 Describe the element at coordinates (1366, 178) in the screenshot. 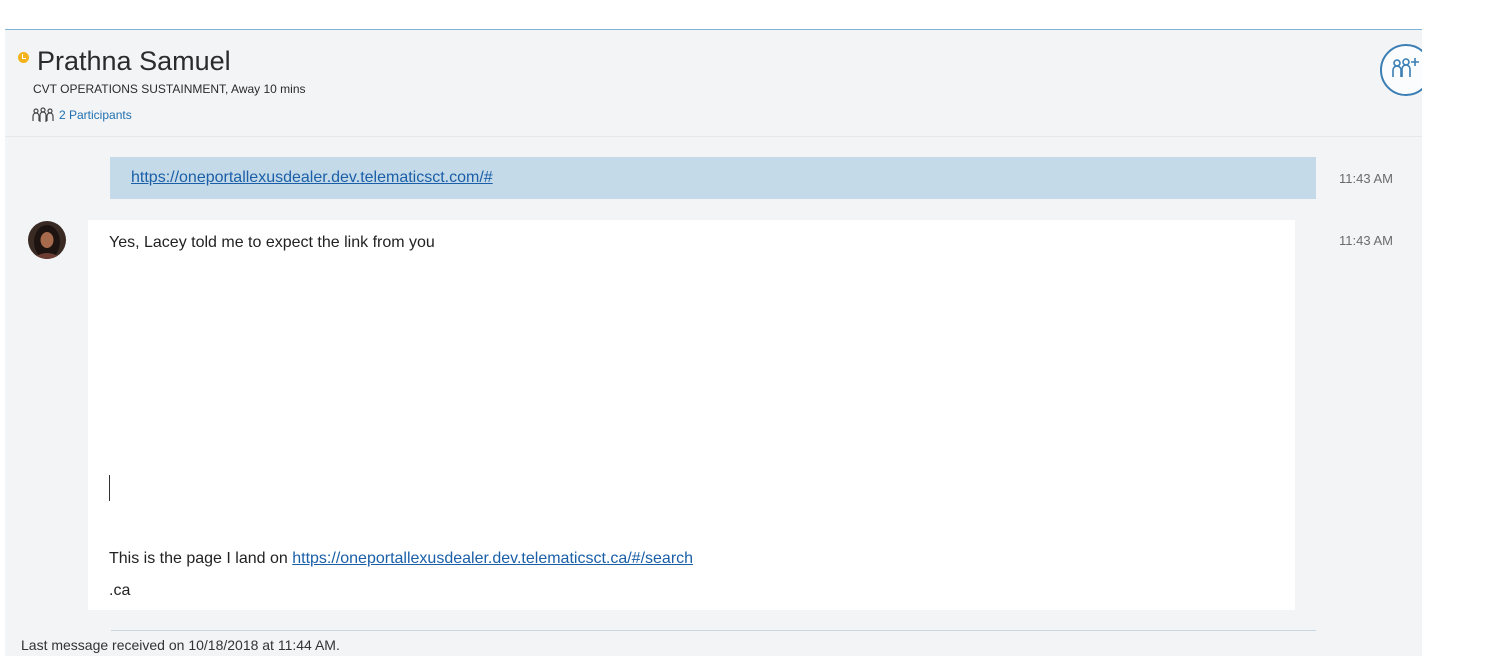

I see `sent-message-time: 11:43 AM` at that location.